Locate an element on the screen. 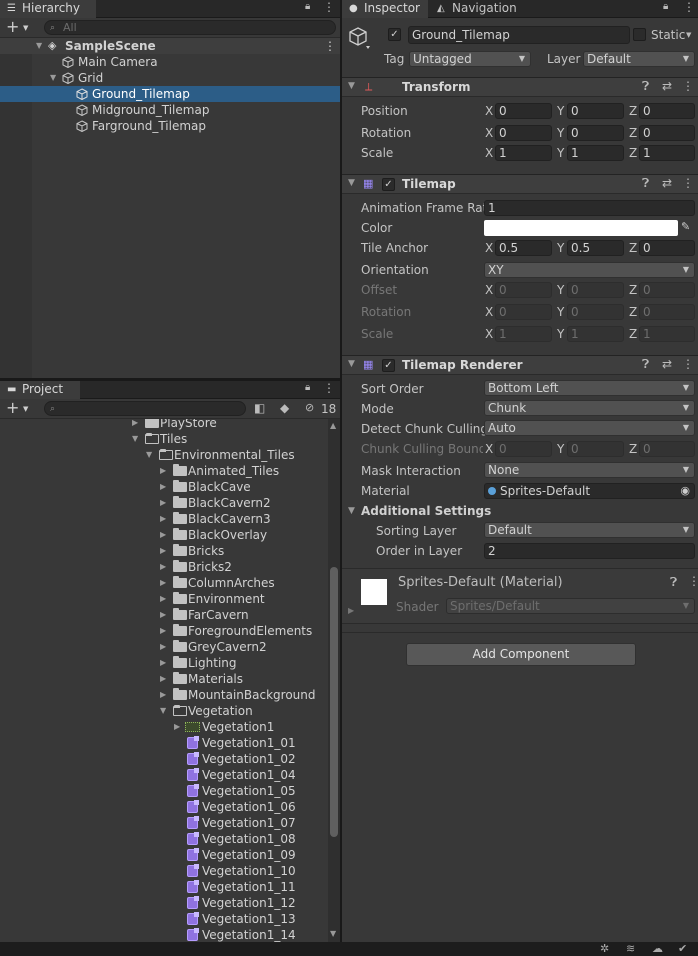  project-item-playstore: ▶ PlayStore is located at coordinates (164, 425).